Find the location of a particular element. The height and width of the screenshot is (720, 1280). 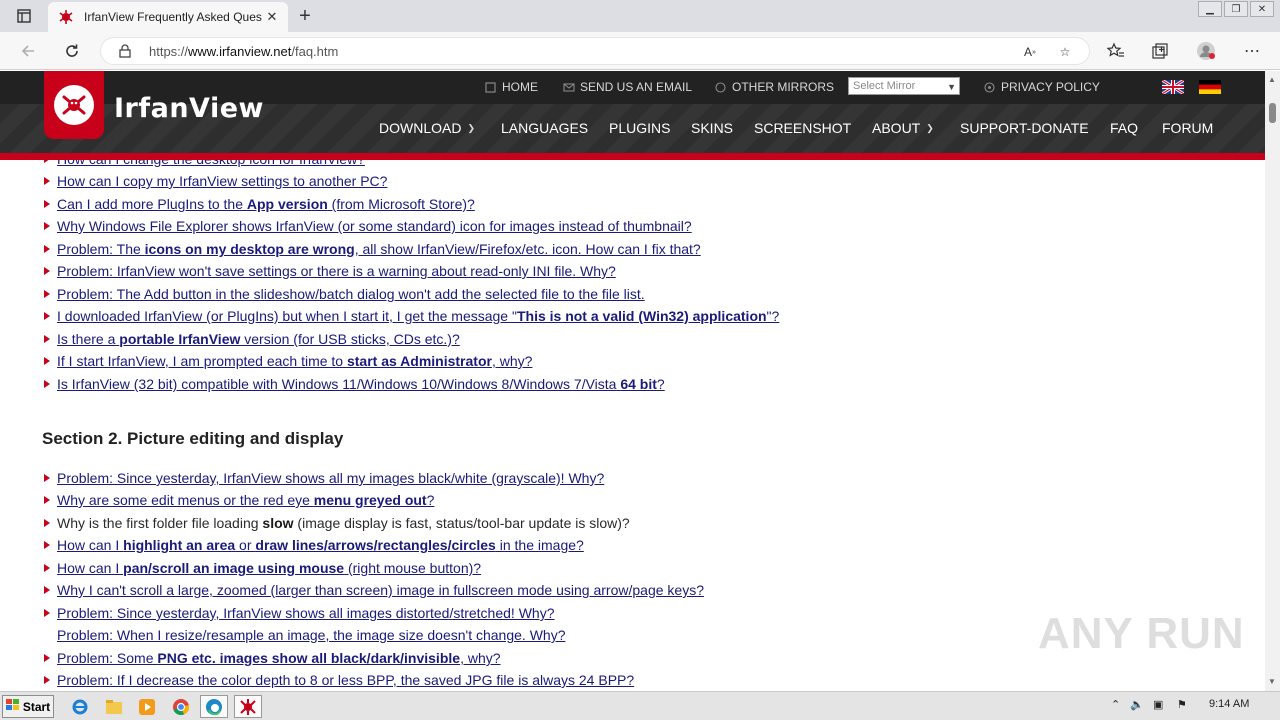

edge-icon is located at coordinates (214, 706).